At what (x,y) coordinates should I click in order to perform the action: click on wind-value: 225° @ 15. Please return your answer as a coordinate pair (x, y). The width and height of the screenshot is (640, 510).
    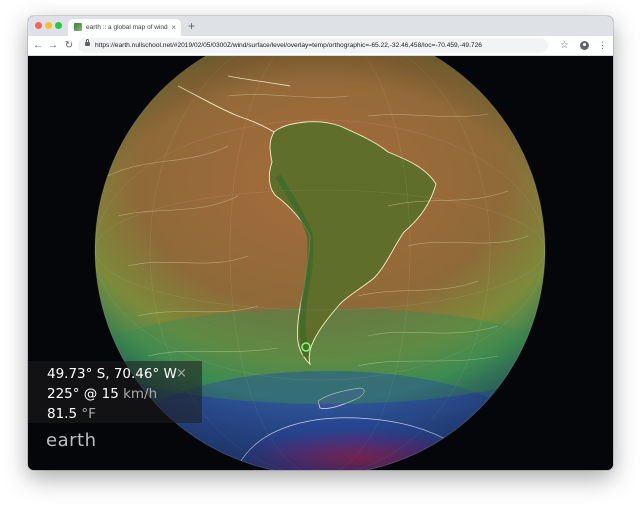
    Looking at the image, I should click on (83, 394).